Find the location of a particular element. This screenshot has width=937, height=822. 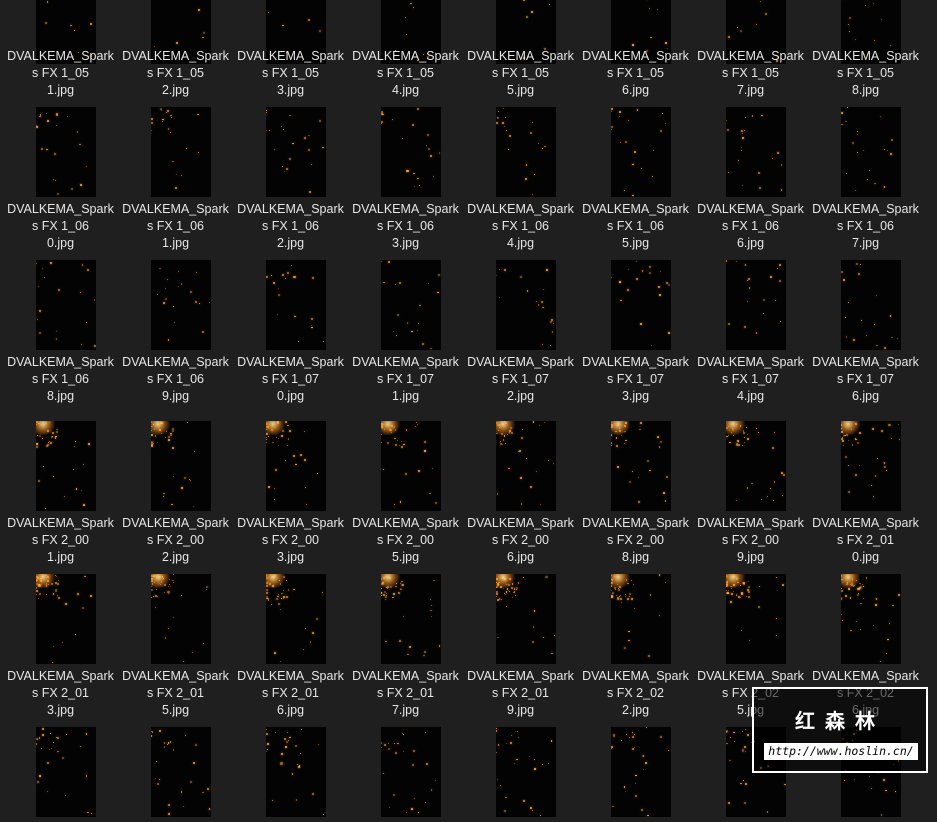

file-name-line: 1.jpg is located at coordinates (60, 557).